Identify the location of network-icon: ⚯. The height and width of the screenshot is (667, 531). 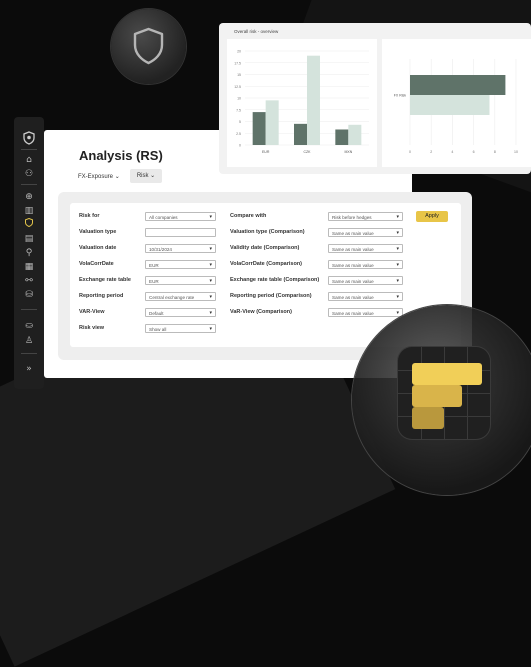
(29, 281).